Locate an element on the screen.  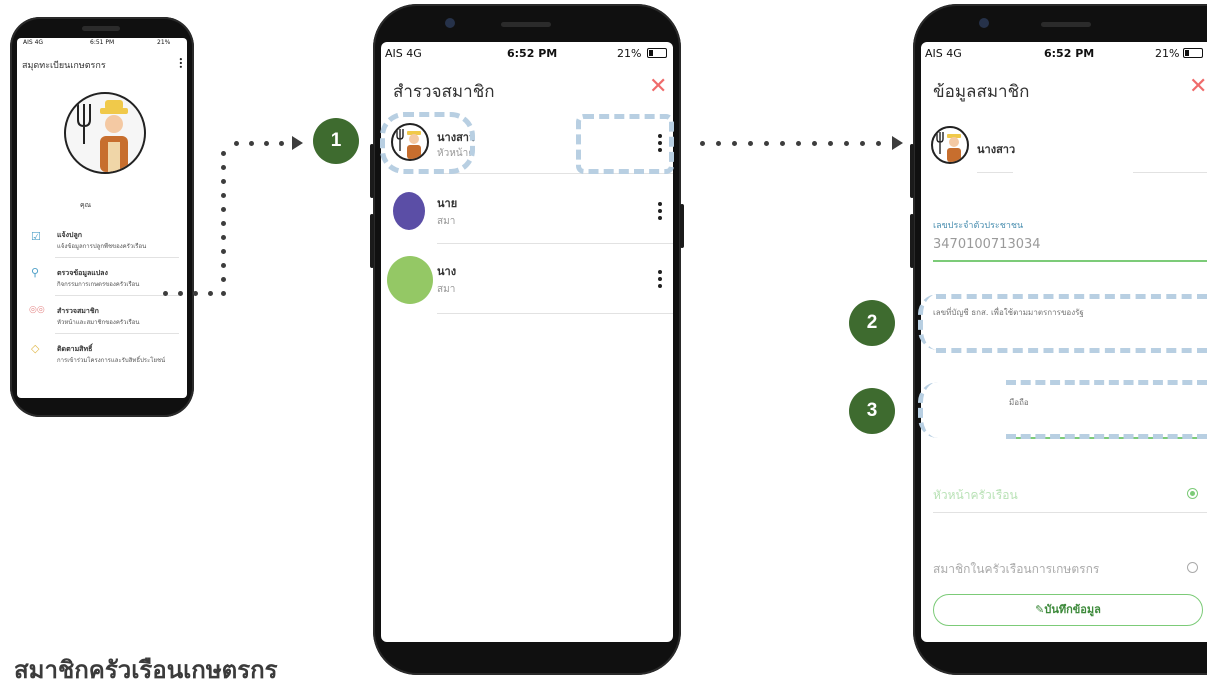
id-field-underline is located at coordinates (1070, 261).